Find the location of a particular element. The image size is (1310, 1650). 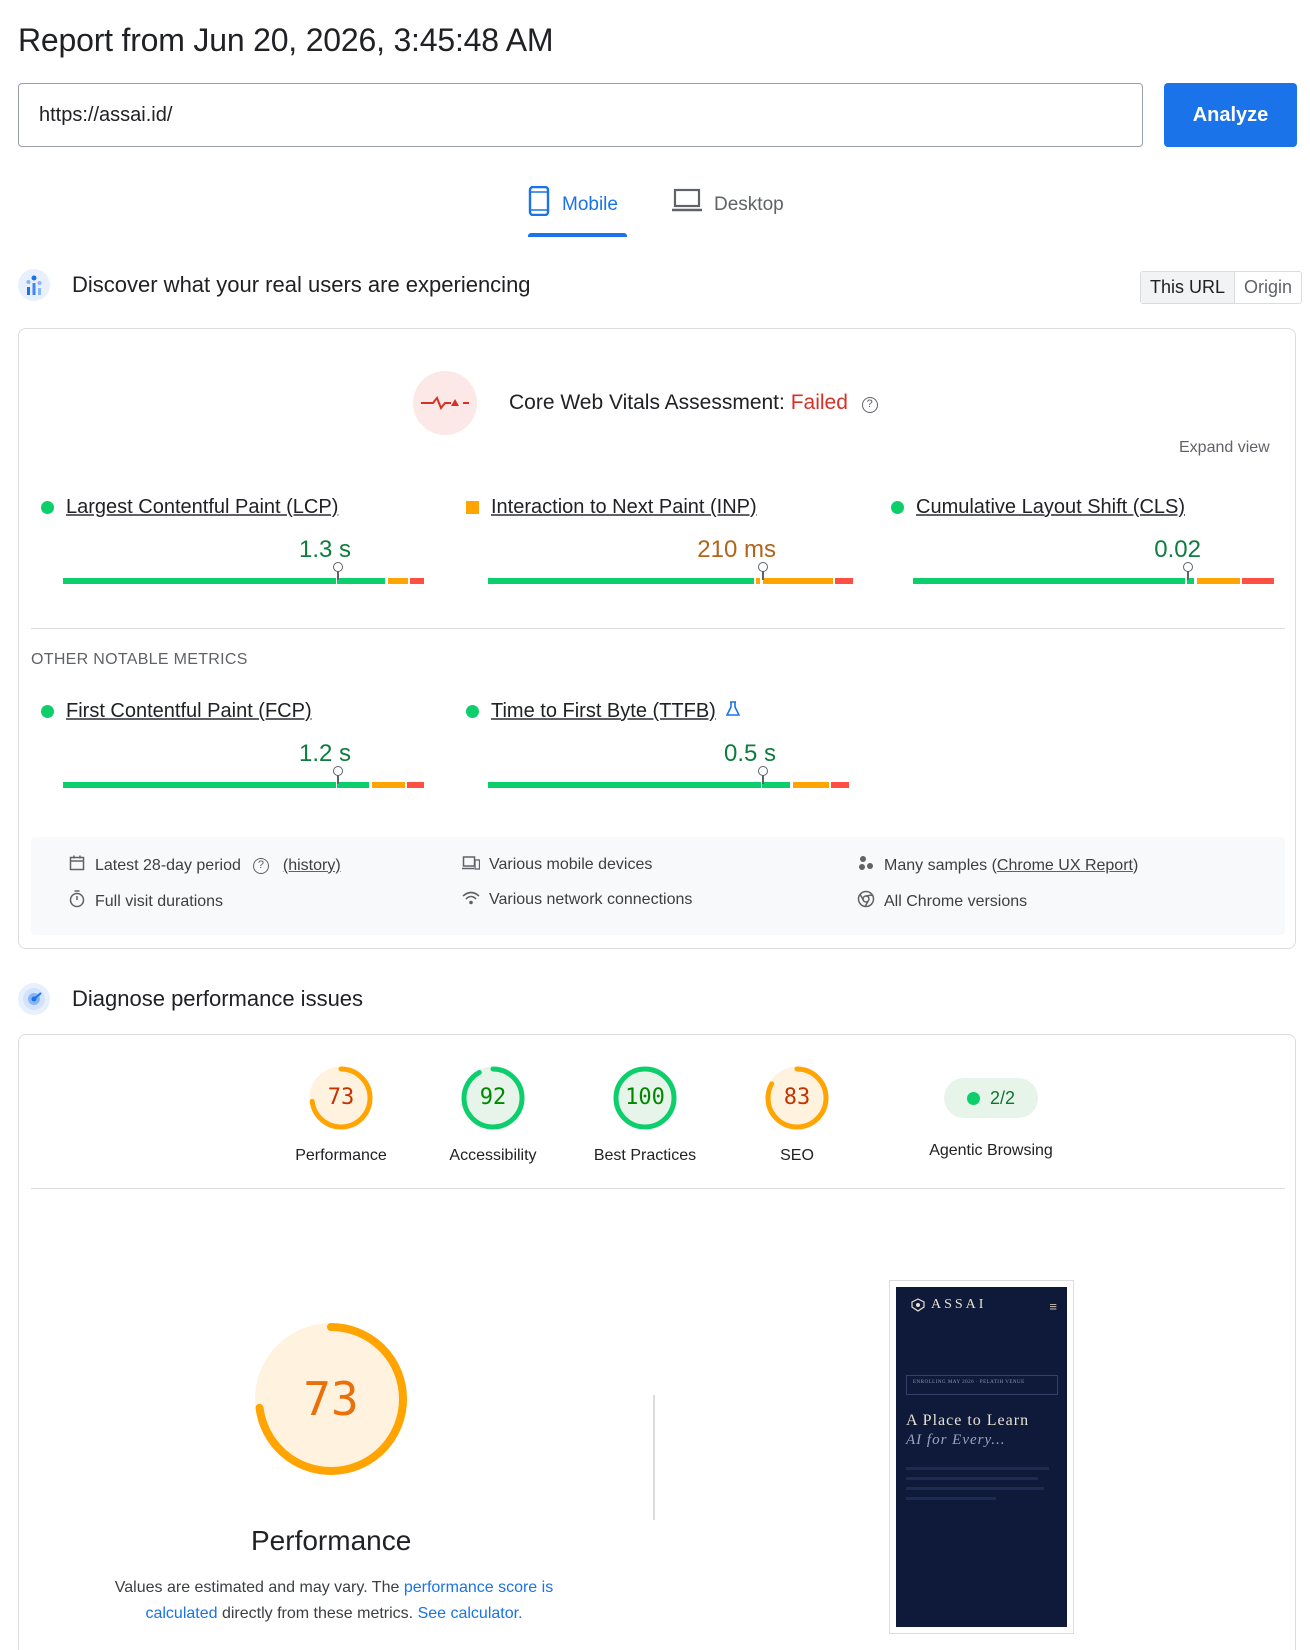

score-gauge-performance: 73 Performance is located at coordinates (341, 1115).